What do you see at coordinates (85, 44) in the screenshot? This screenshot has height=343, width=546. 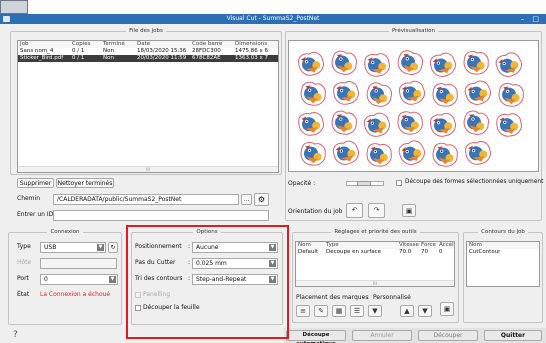 I see `col-copies: Copies` at bounding box center [85, 44].